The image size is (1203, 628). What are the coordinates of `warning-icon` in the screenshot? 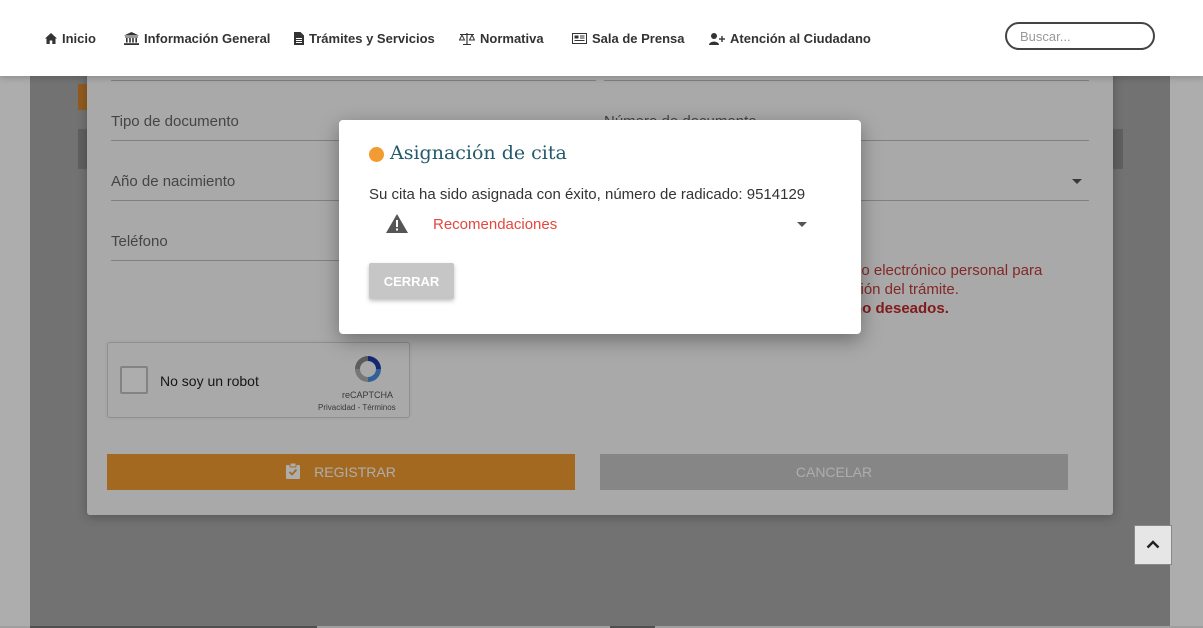 It's located at (397, 226).